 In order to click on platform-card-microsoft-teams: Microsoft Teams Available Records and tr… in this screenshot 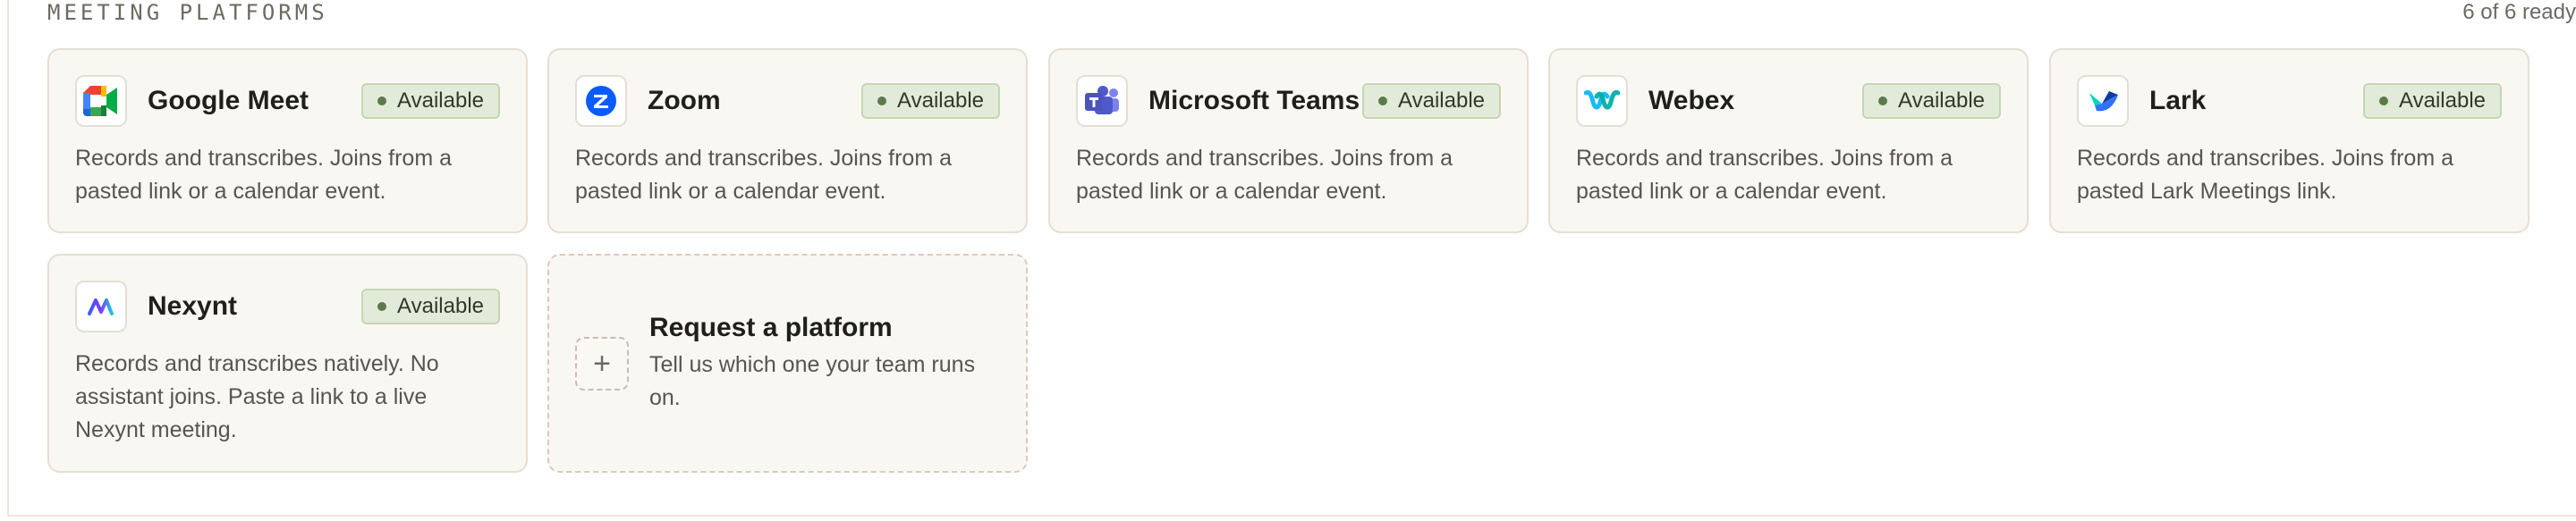, I will do `click(1288, 140)`.